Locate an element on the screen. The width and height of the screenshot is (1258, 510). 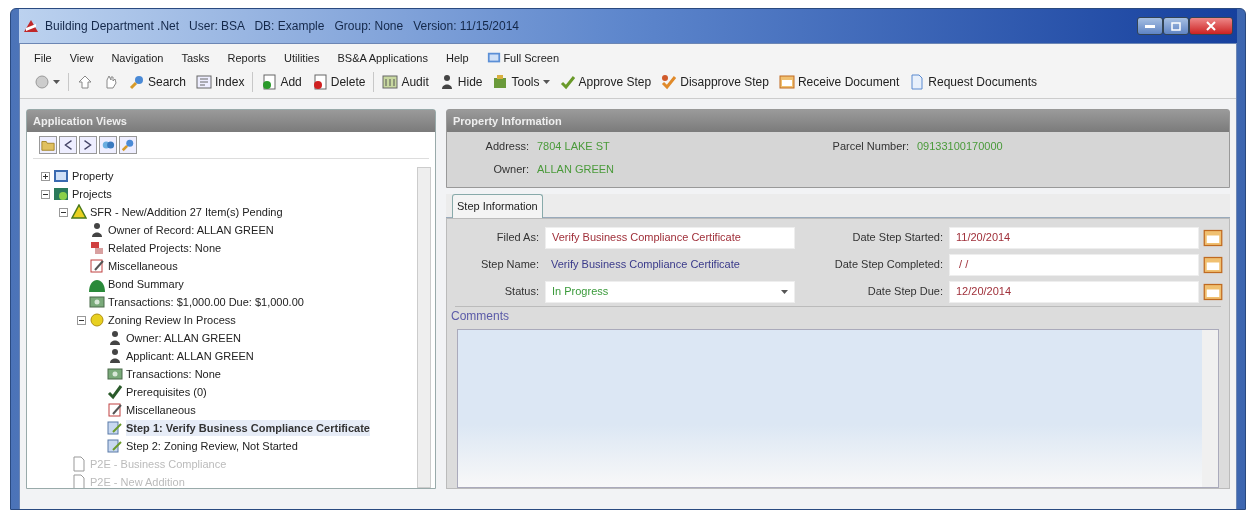
link-button is located at coordinates (108, 145).